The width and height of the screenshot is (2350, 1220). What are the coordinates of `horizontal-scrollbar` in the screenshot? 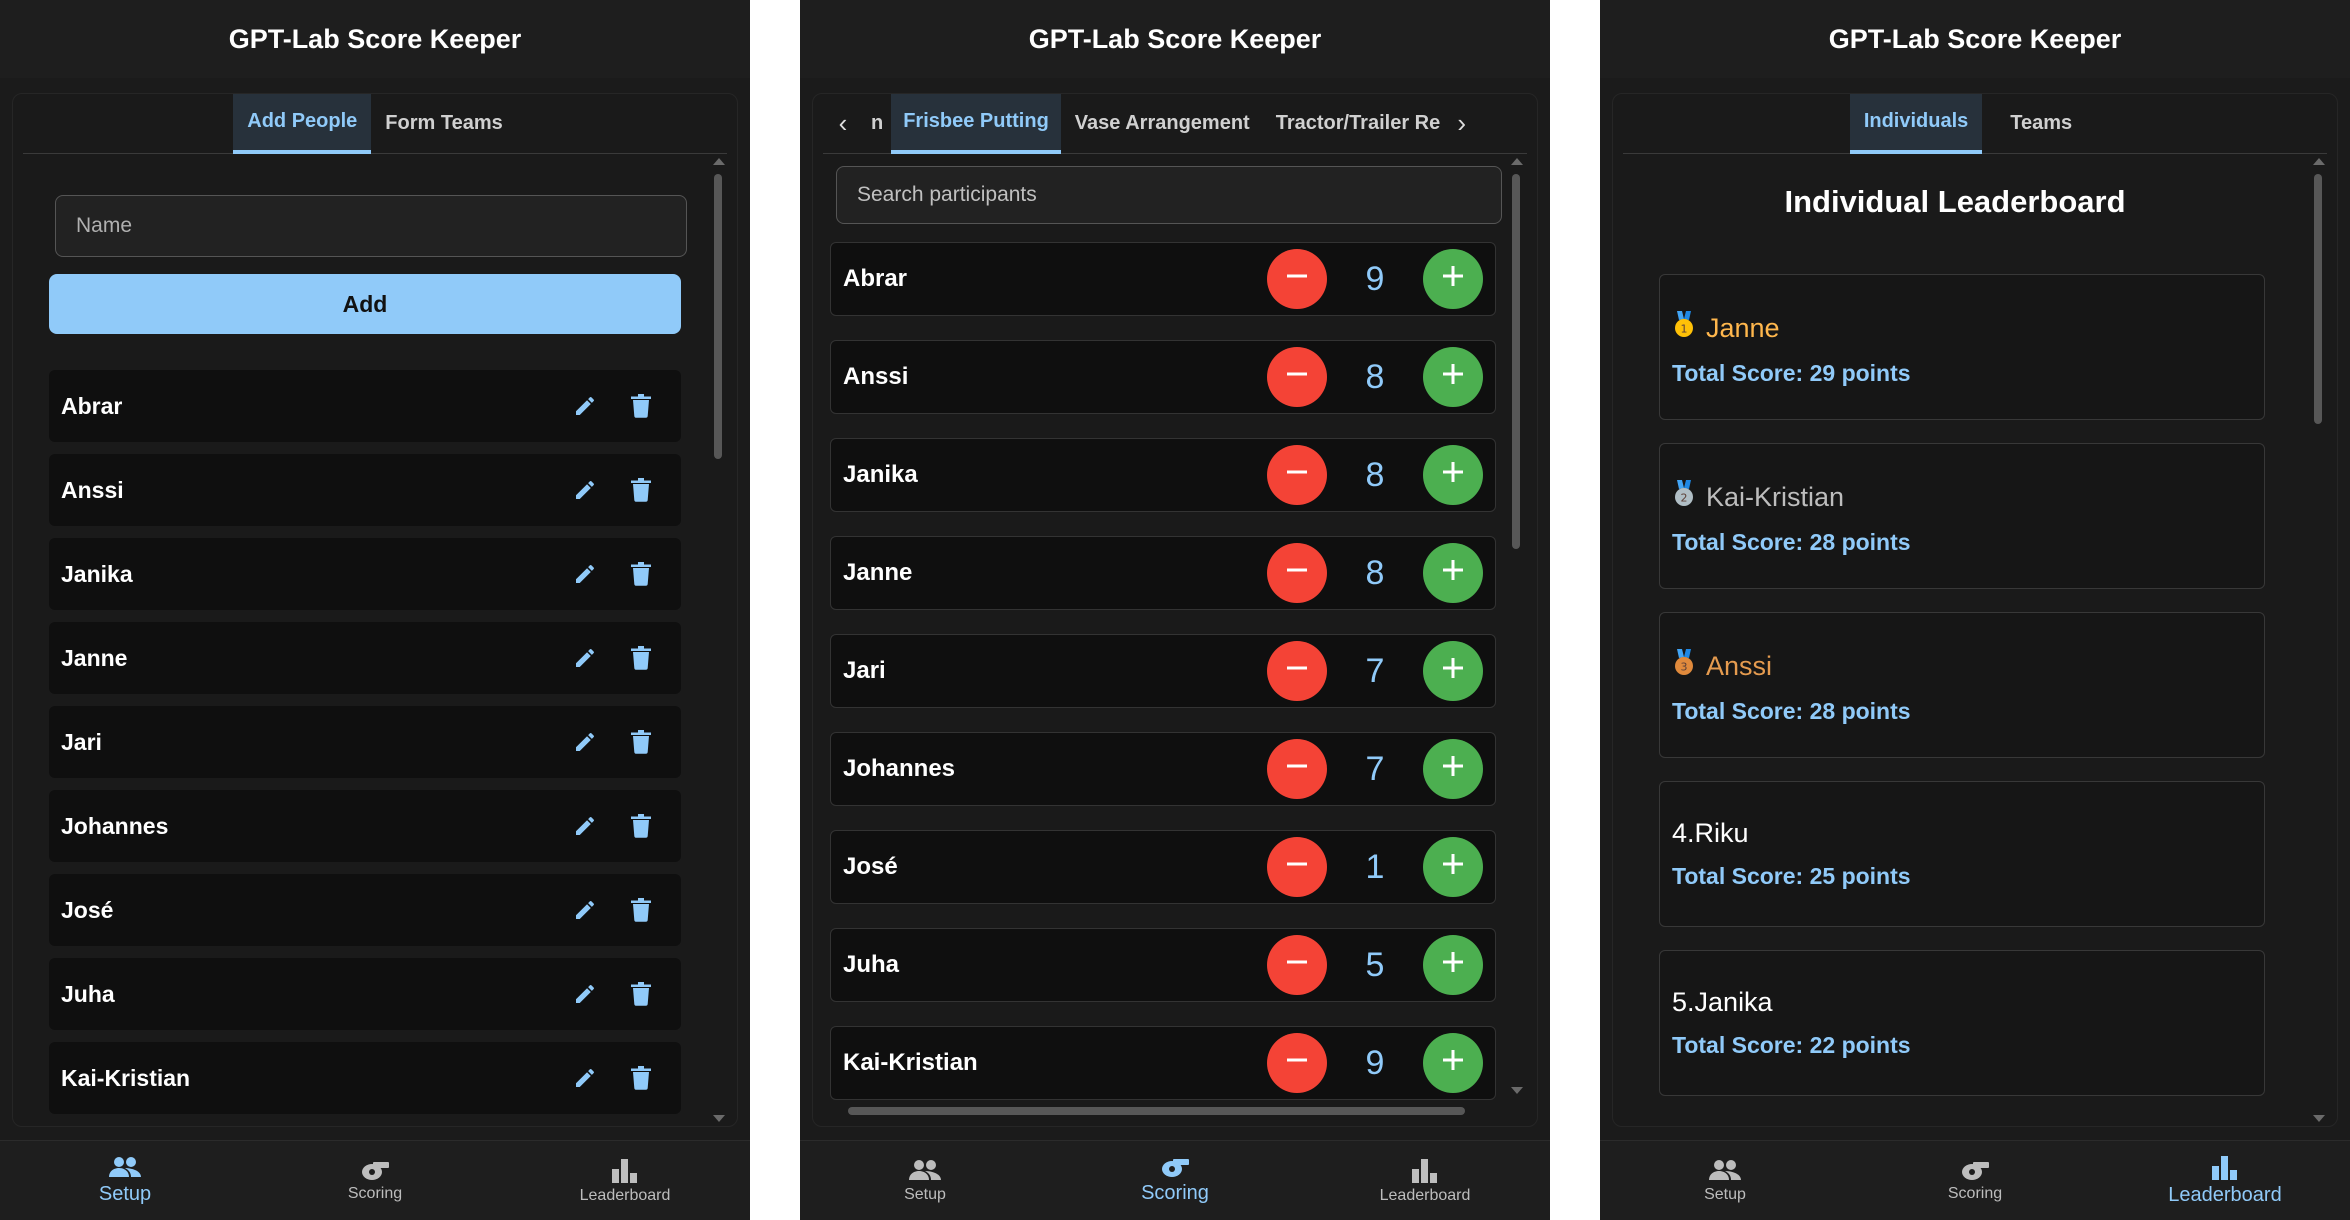 It's located at (1157, 1111).